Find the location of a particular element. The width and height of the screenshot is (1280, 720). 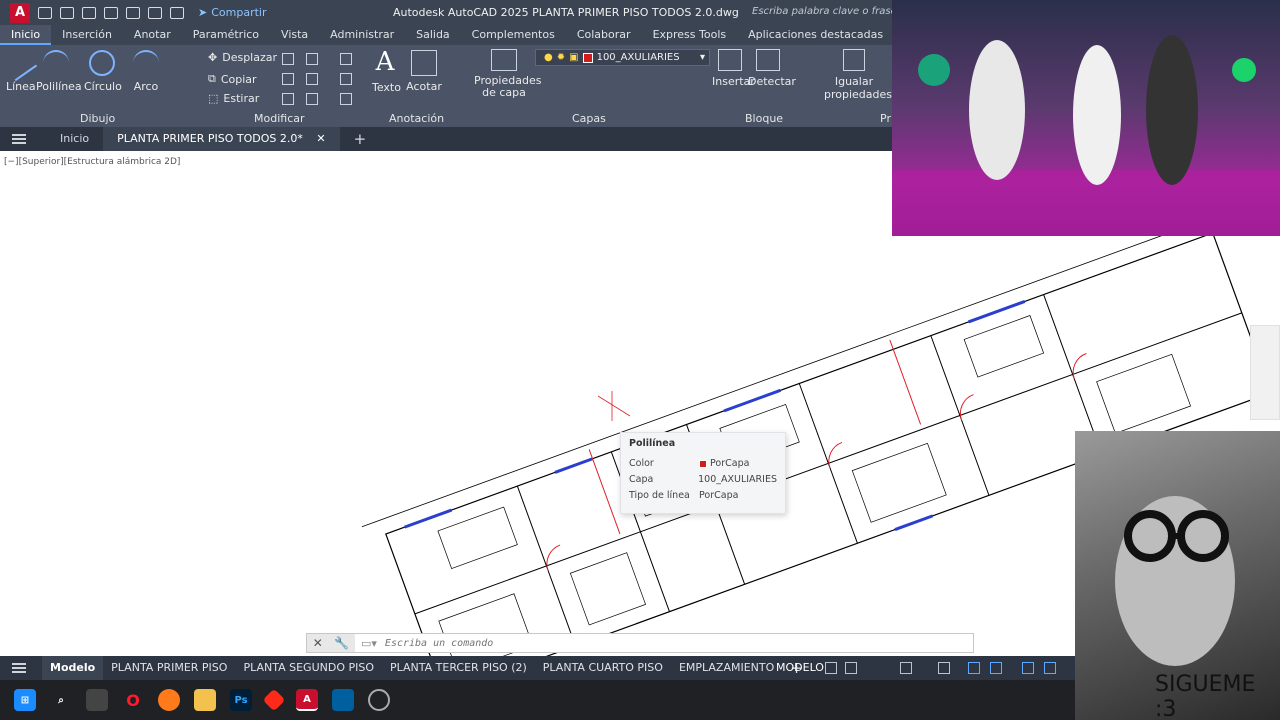

ribbon-tab-7: Complementos is located at coordinates (513, 35).